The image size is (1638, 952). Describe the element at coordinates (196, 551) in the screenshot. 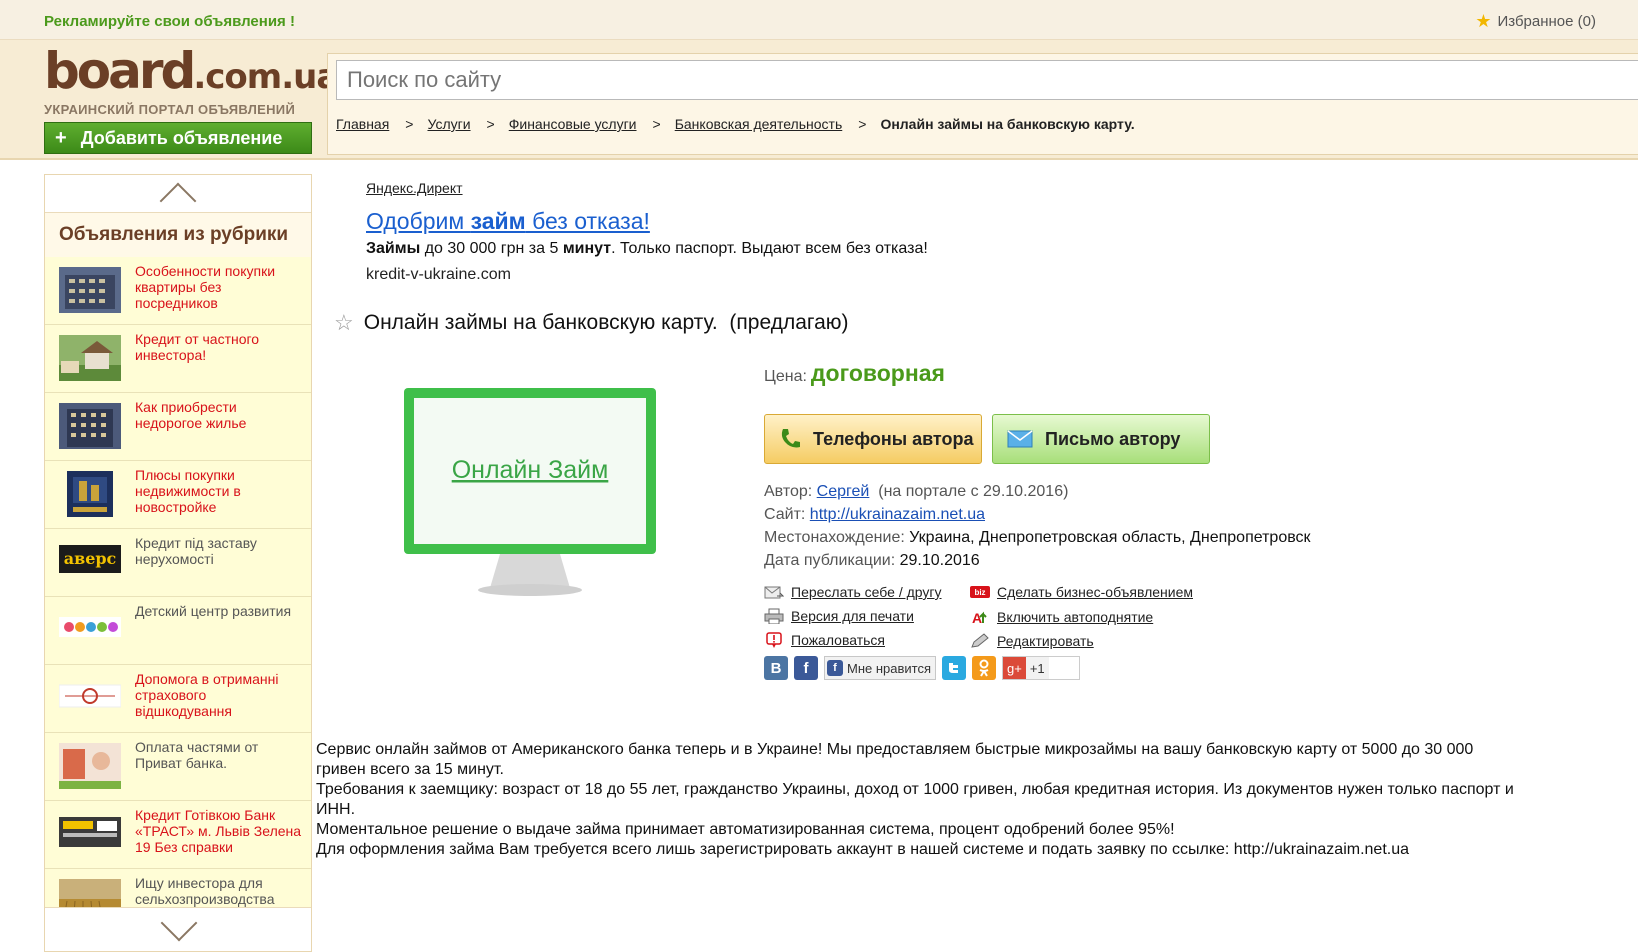

I see `sidebar-item-label: Кредит під заставу нерухомості` at that location.